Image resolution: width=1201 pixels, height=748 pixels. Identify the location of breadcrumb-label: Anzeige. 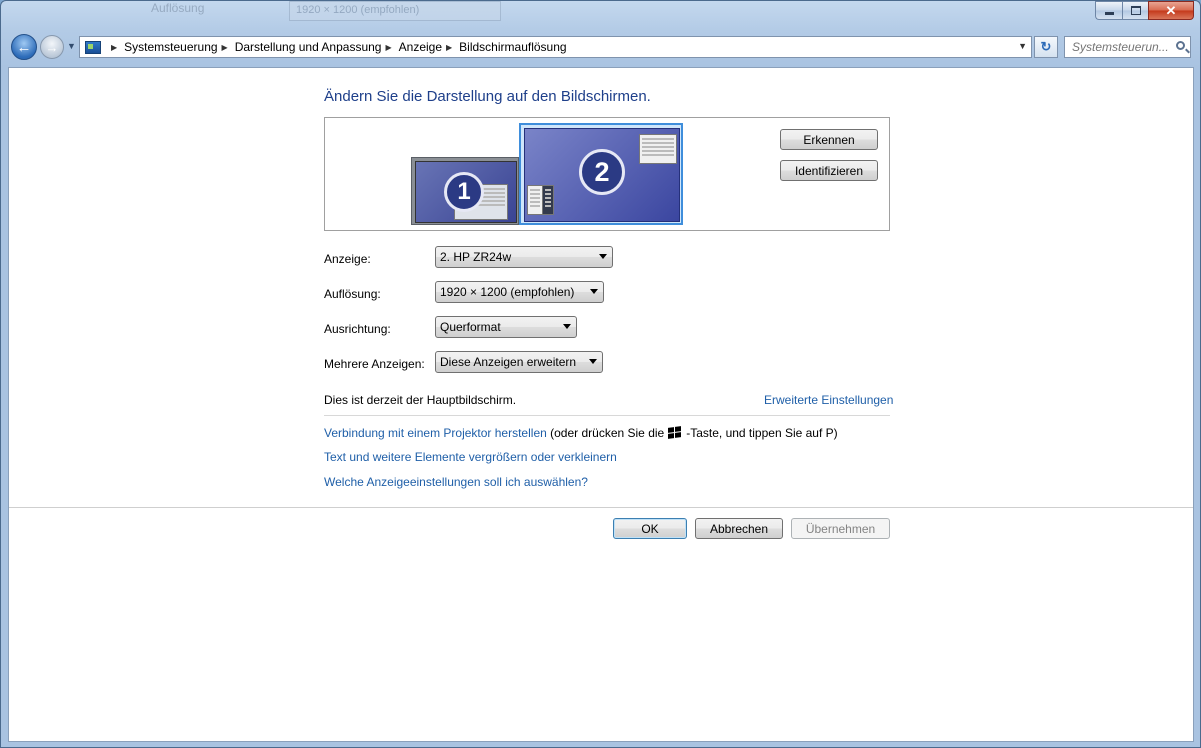
(420, 47).